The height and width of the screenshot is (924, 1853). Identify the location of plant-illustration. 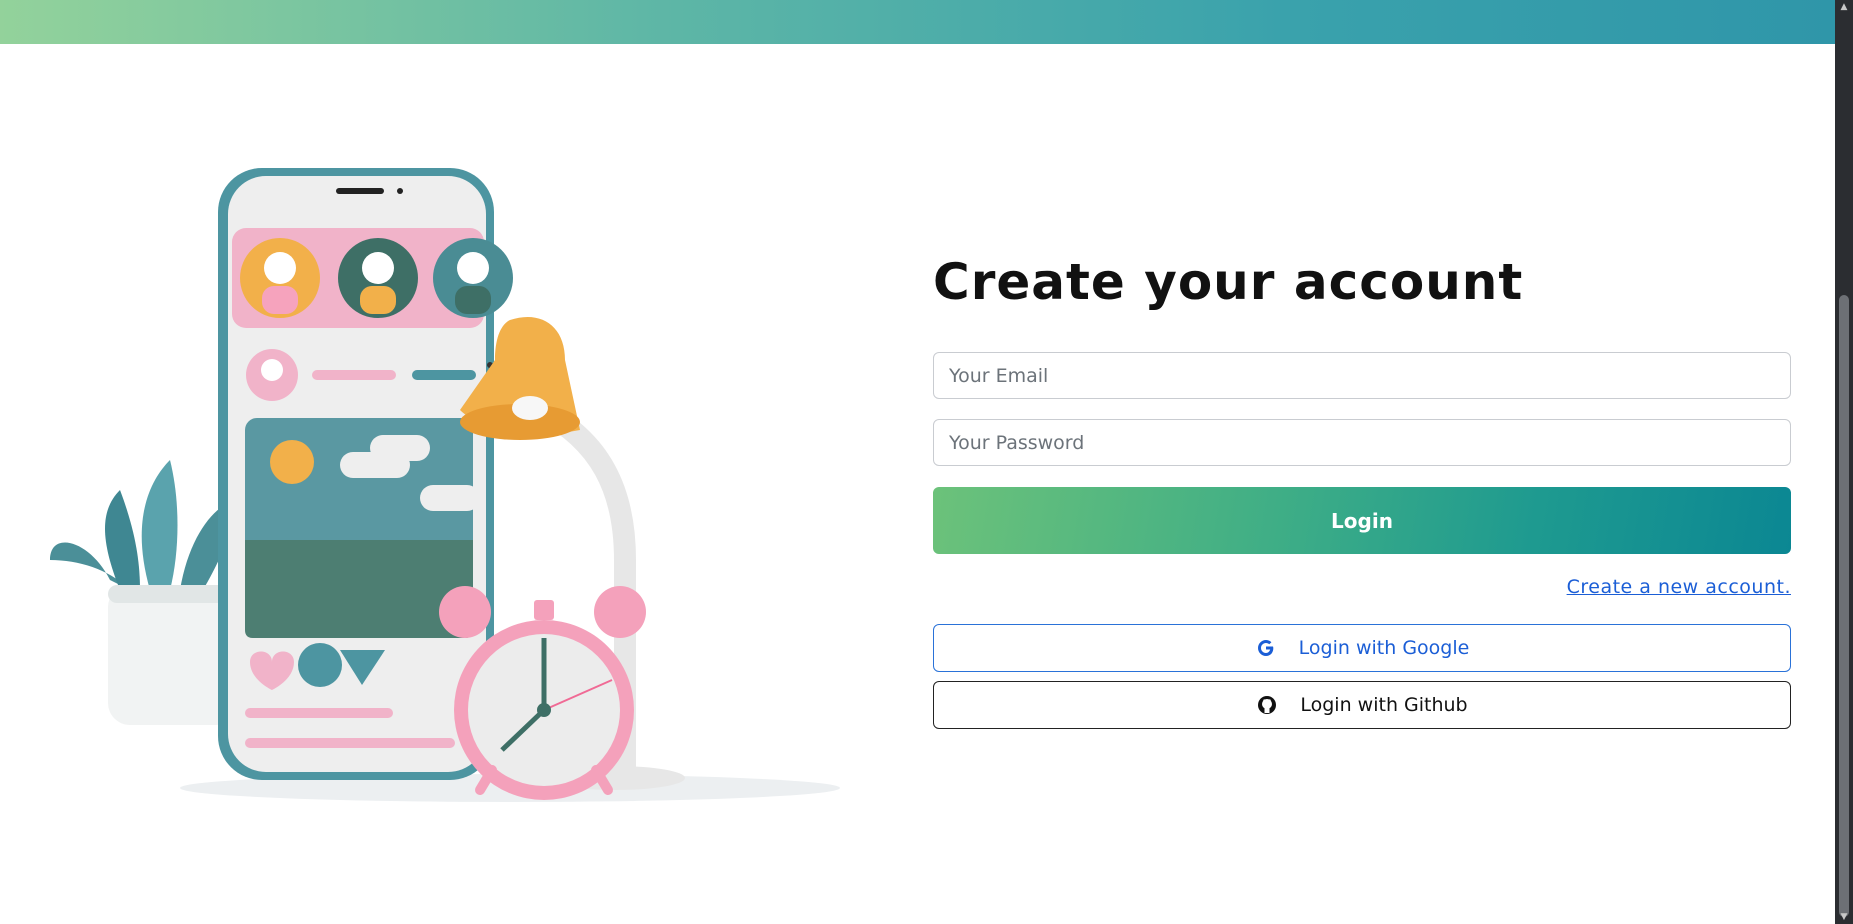
(145, 592).